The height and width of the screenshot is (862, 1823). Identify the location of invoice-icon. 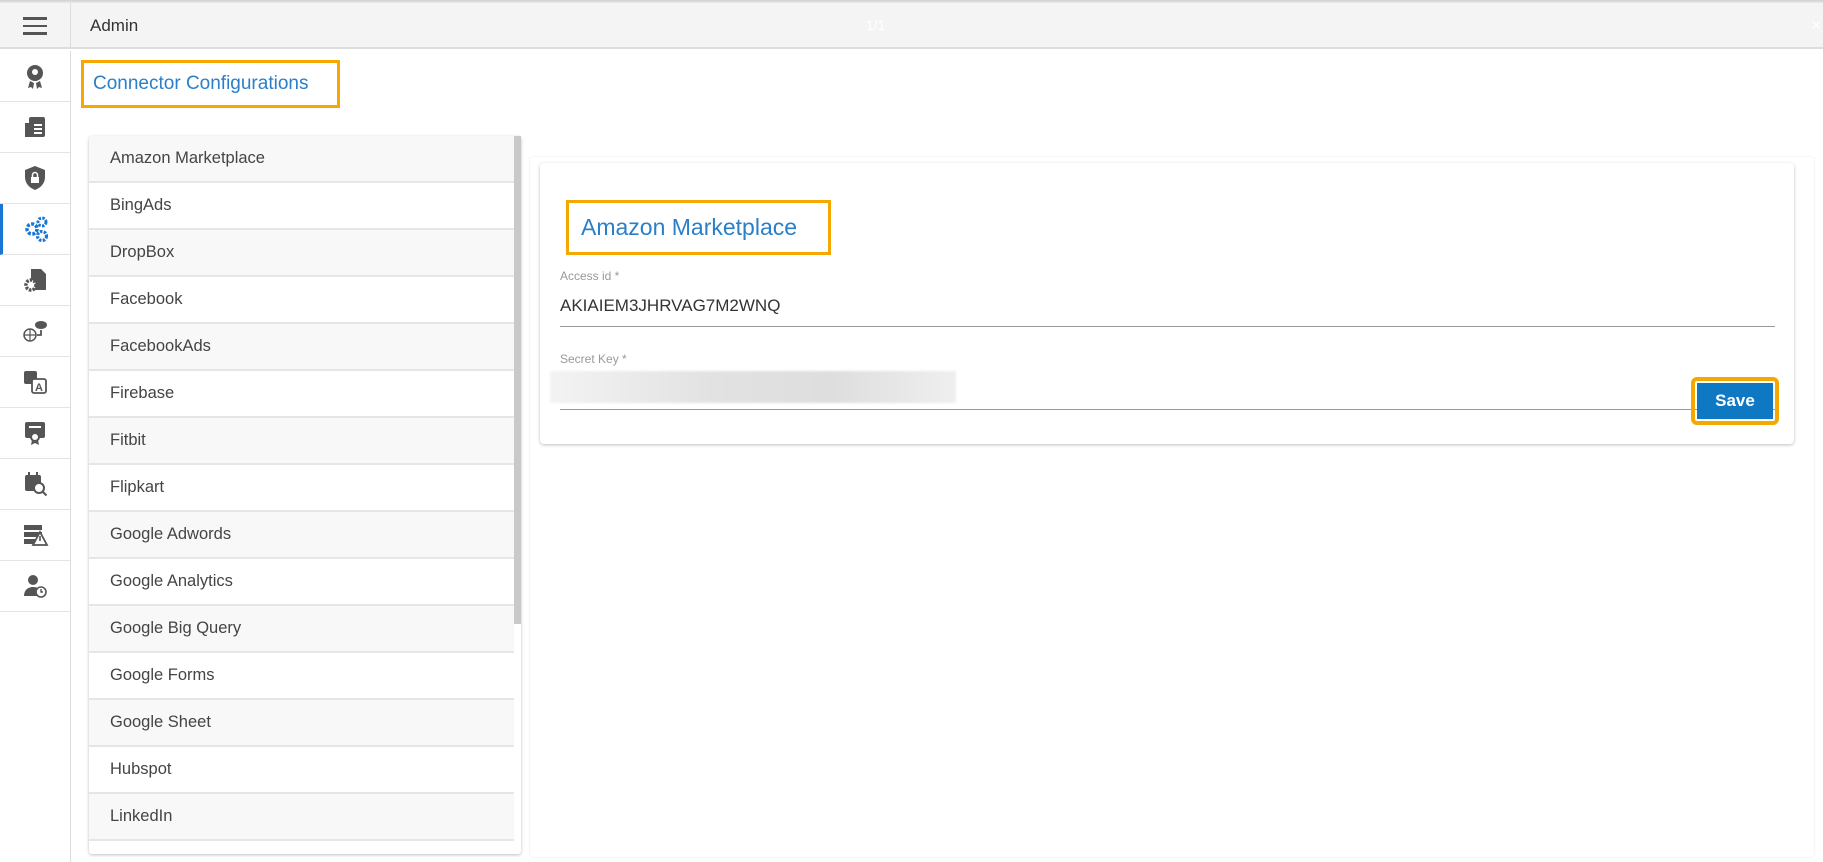
(35, 127).